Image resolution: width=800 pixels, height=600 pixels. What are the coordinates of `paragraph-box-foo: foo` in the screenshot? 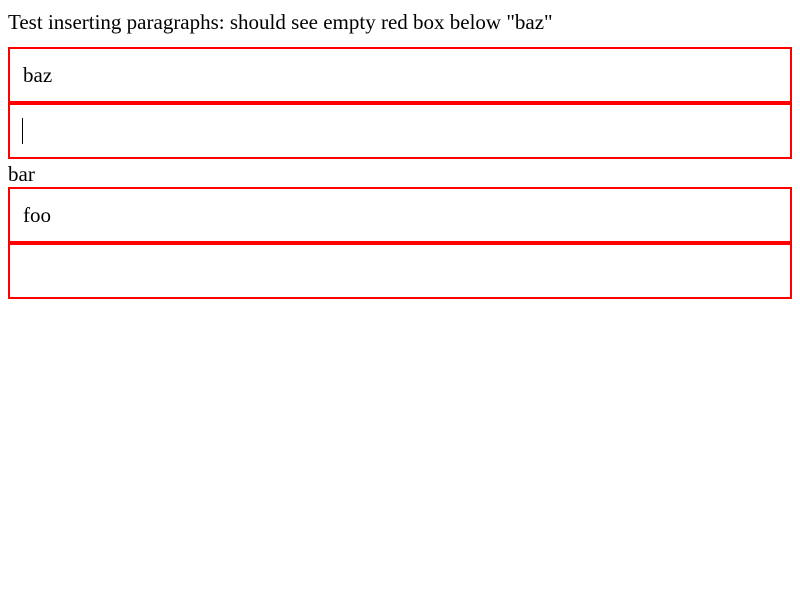 It's located at (400, 215).